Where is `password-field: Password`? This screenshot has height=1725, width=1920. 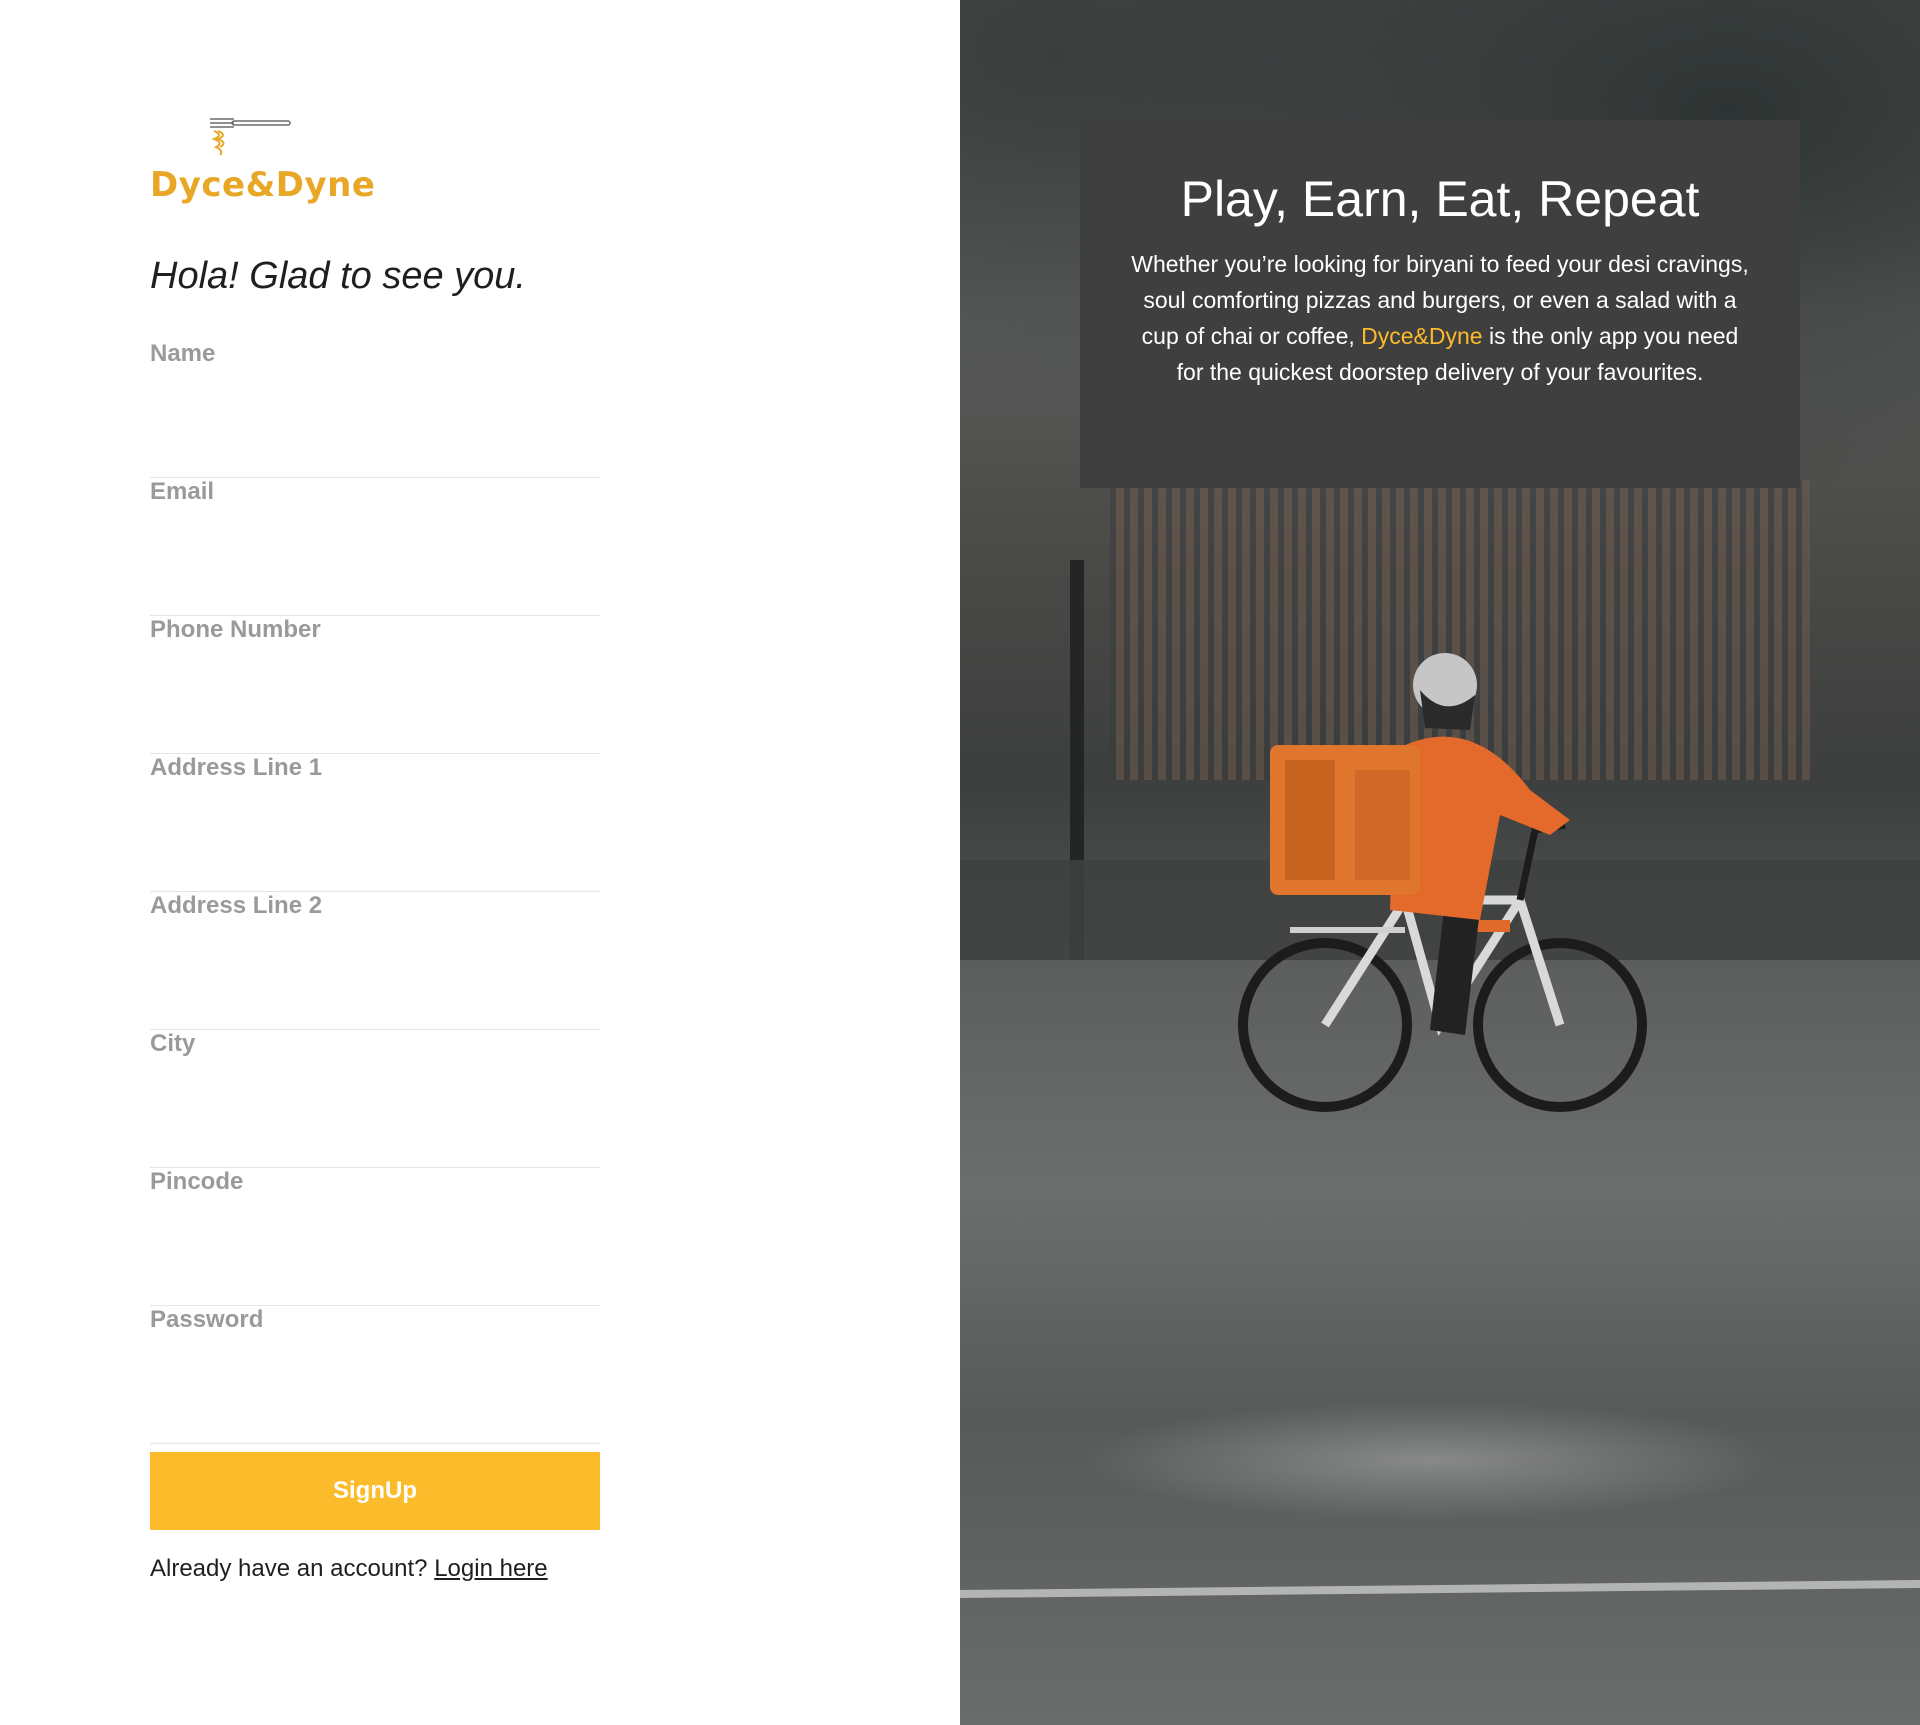 password-field: Password is located at coordinates (375, 1375).